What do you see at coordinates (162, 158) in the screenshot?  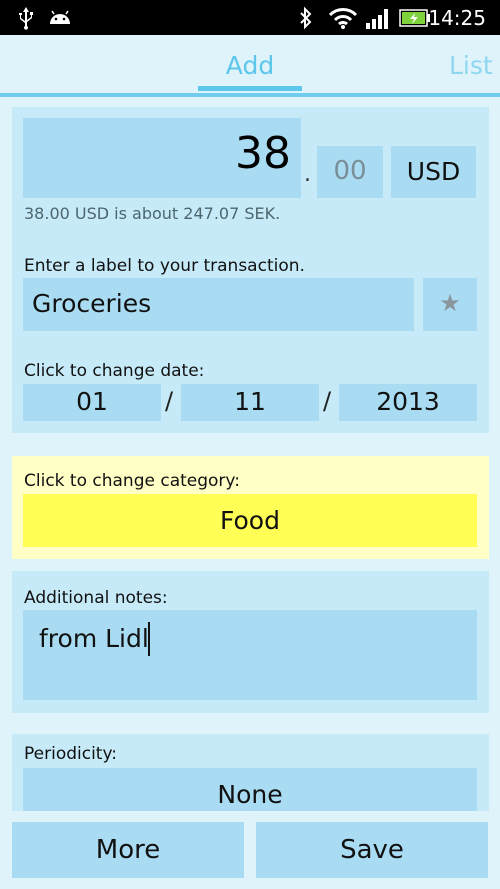 I see `amount-input: 38` at bounding box center [162, 158].